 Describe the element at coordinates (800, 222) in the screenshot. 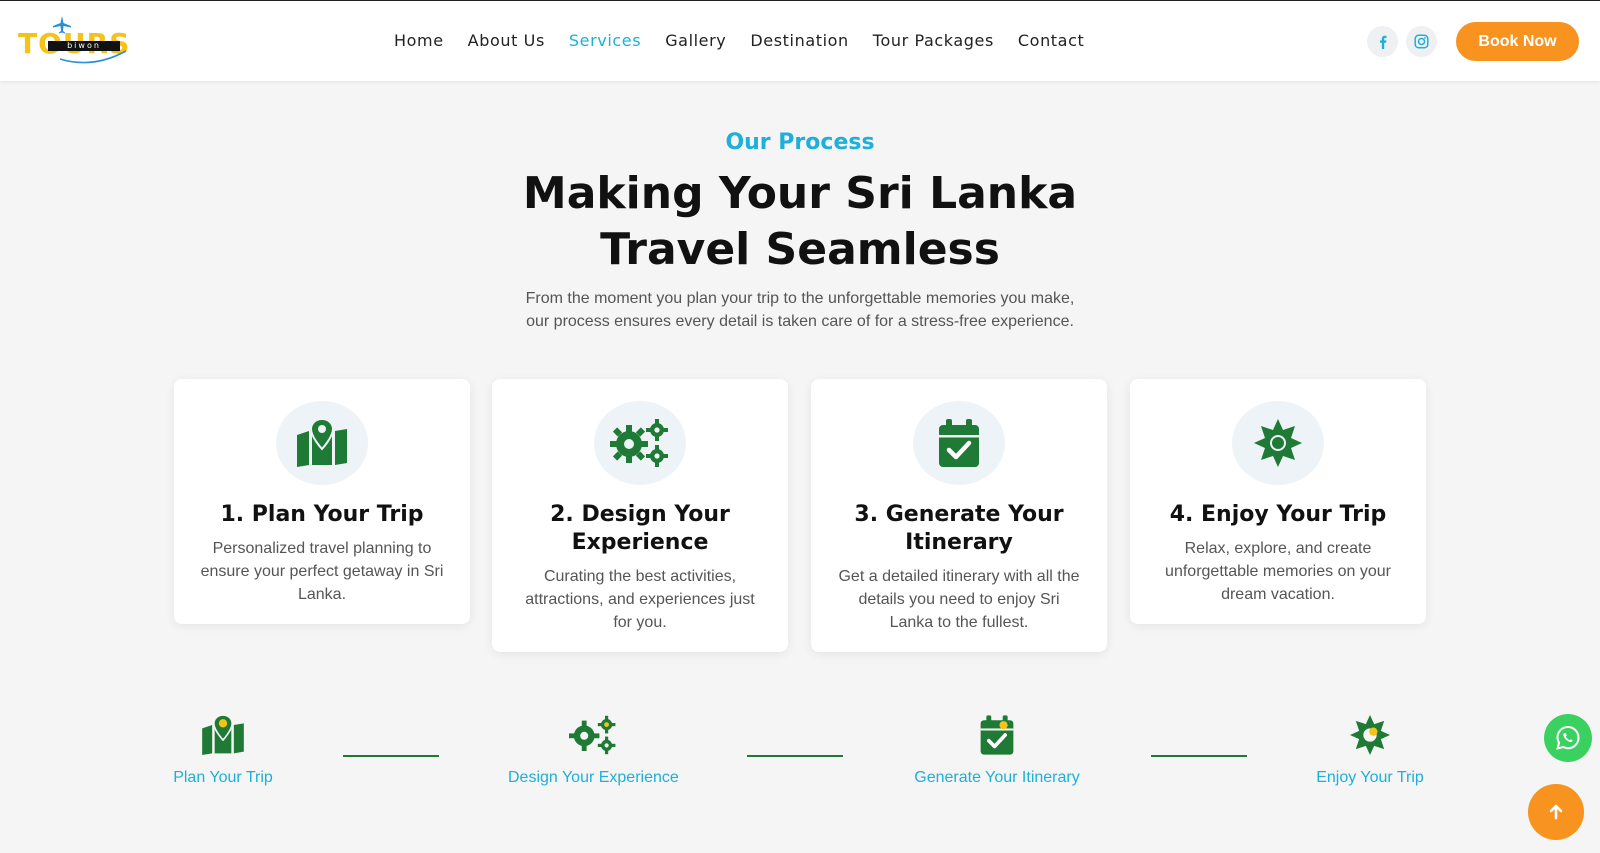

I see `section-title: Making Your Sri Lanka Travel Seamless` at that location.